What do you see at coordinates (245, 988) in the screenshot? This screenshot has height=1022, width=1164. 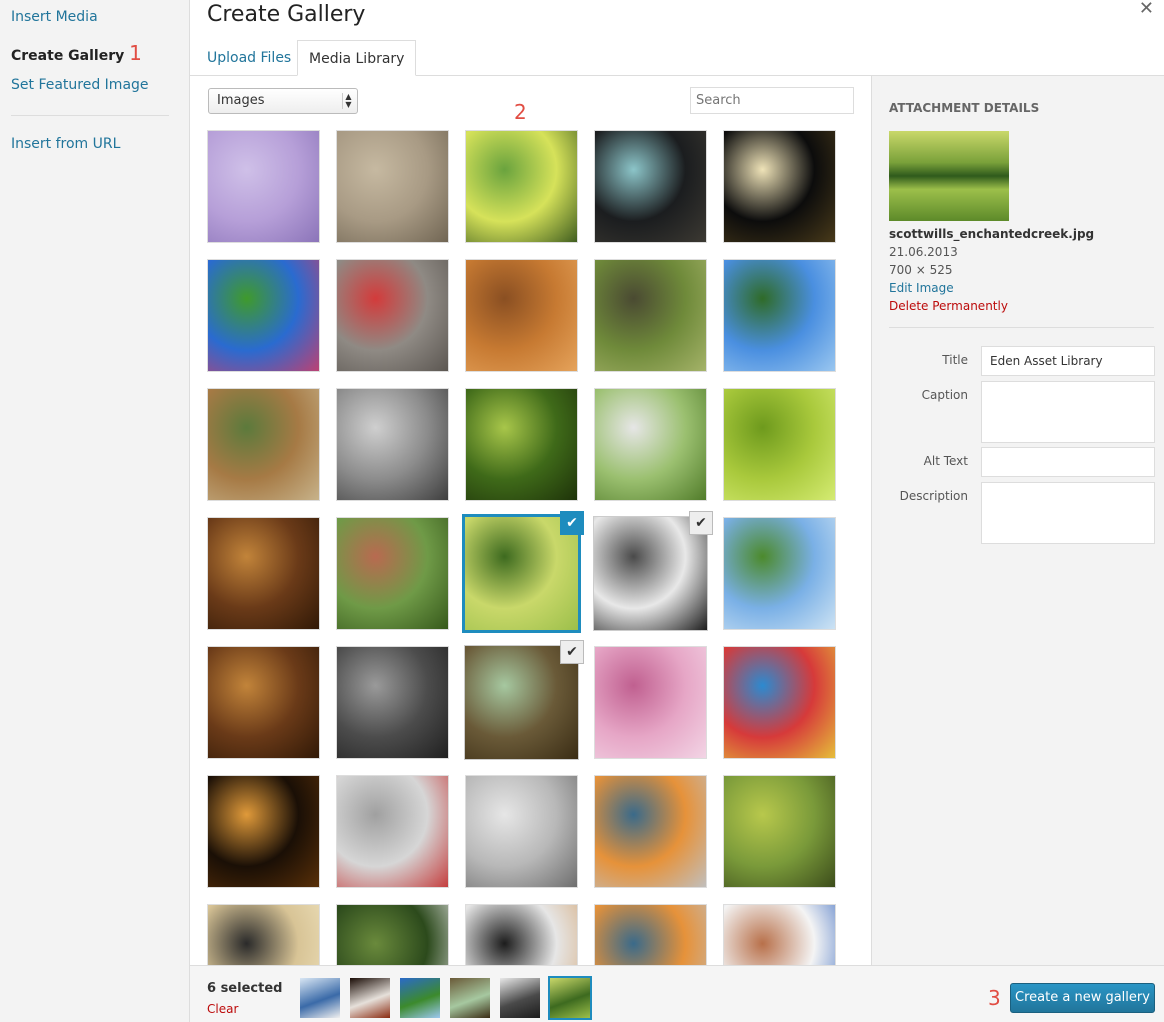 I see `selection-count: 6 selected` at bounding box center [245, 988].